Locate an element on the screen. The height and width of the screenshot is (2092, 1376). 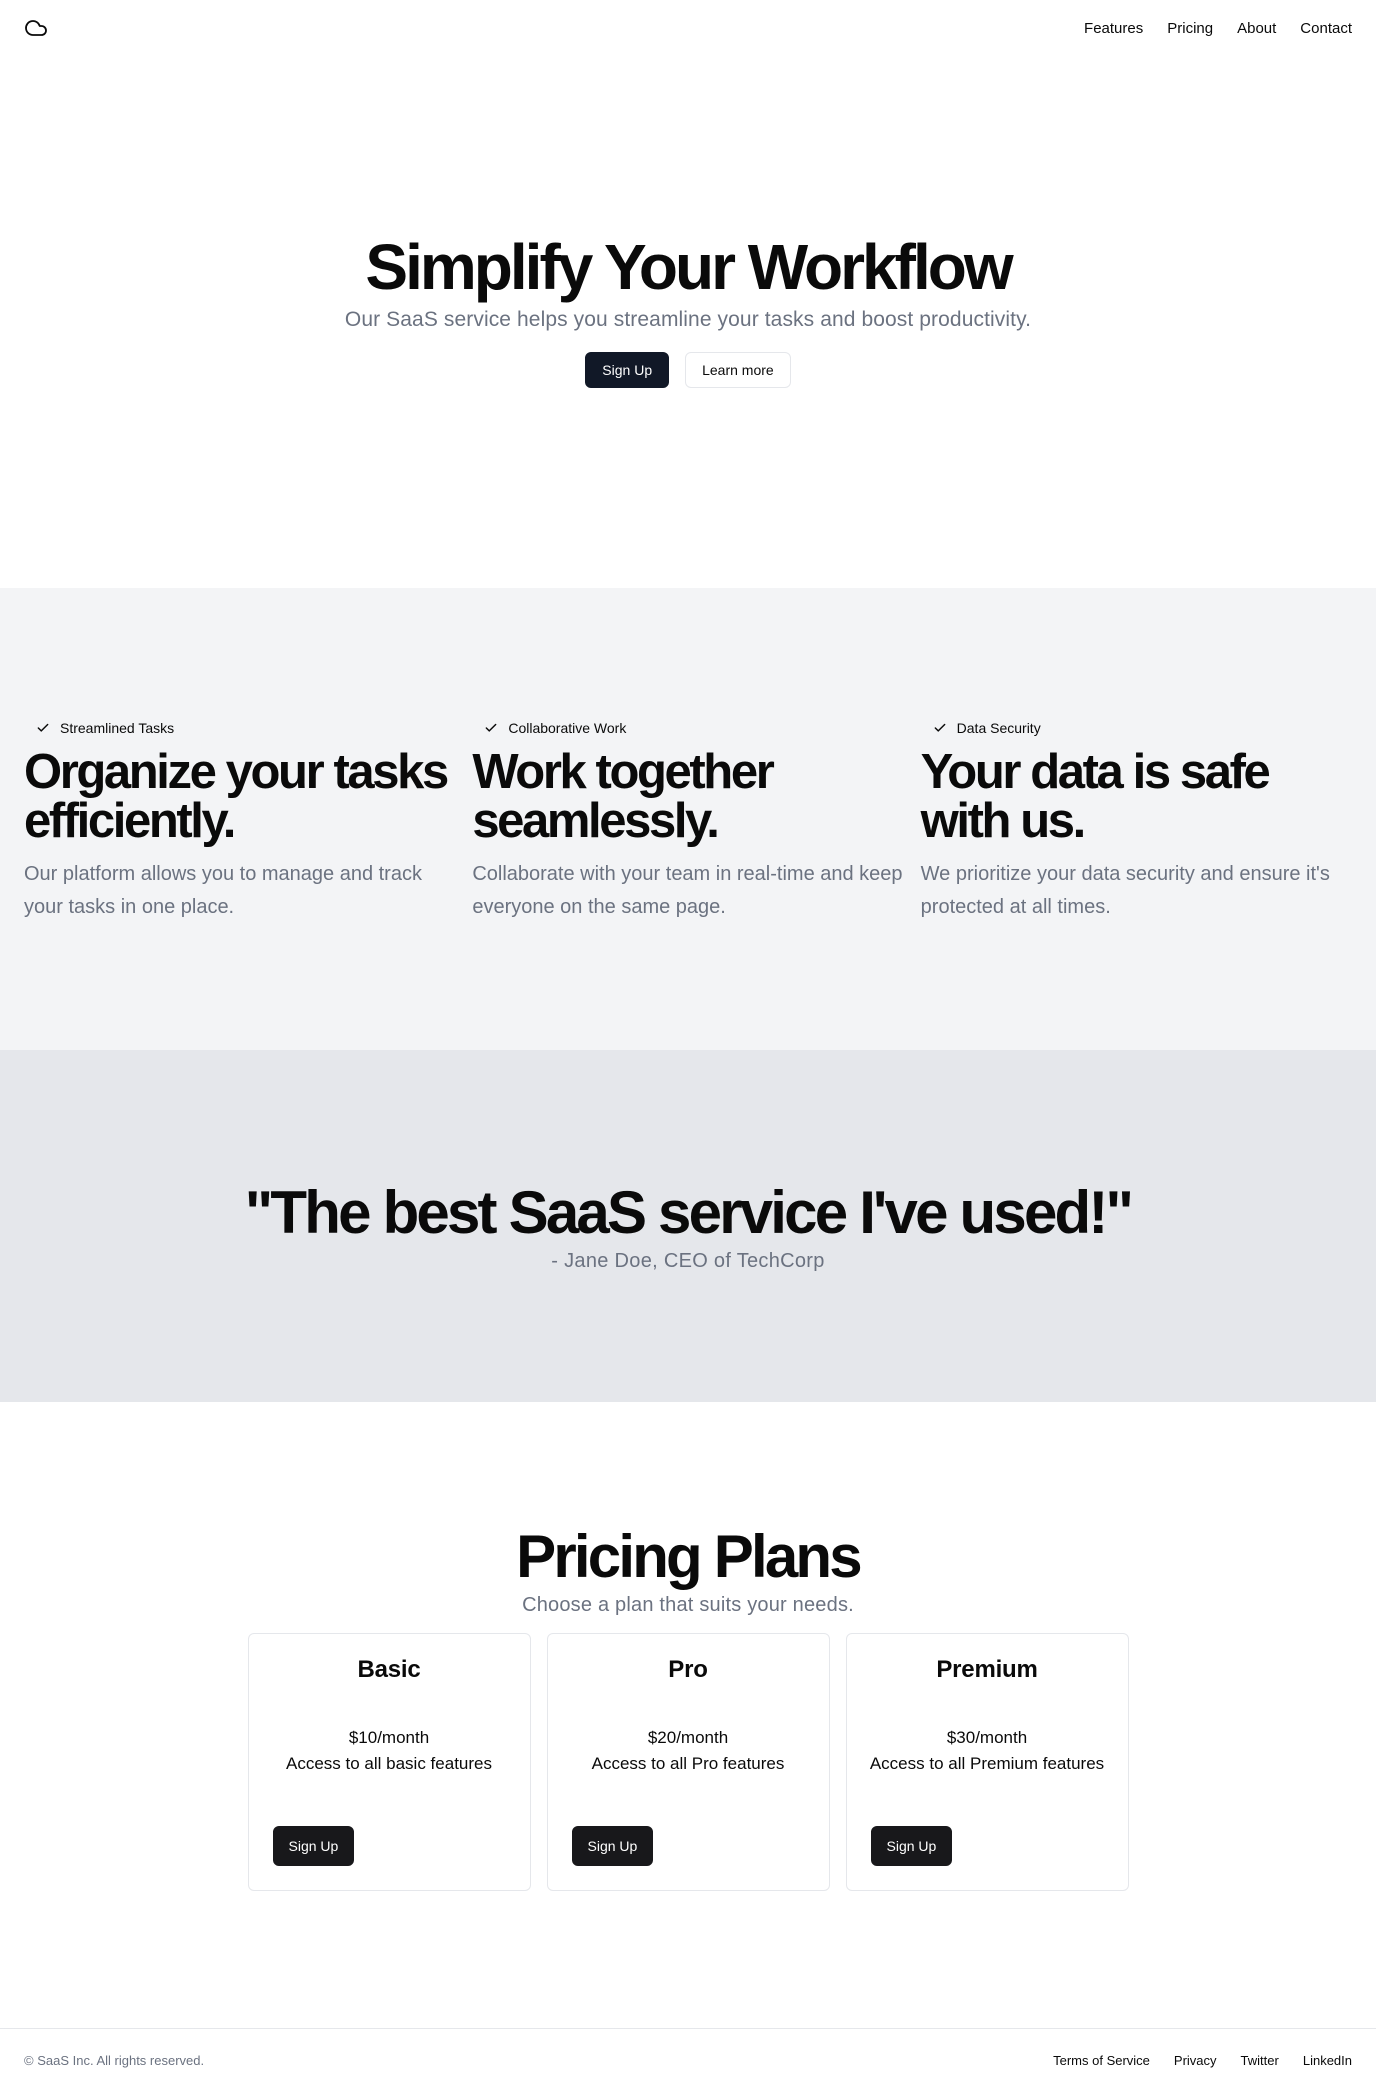
footer-link-terms: Terms of Service is located at coordinates (1101, 2060).